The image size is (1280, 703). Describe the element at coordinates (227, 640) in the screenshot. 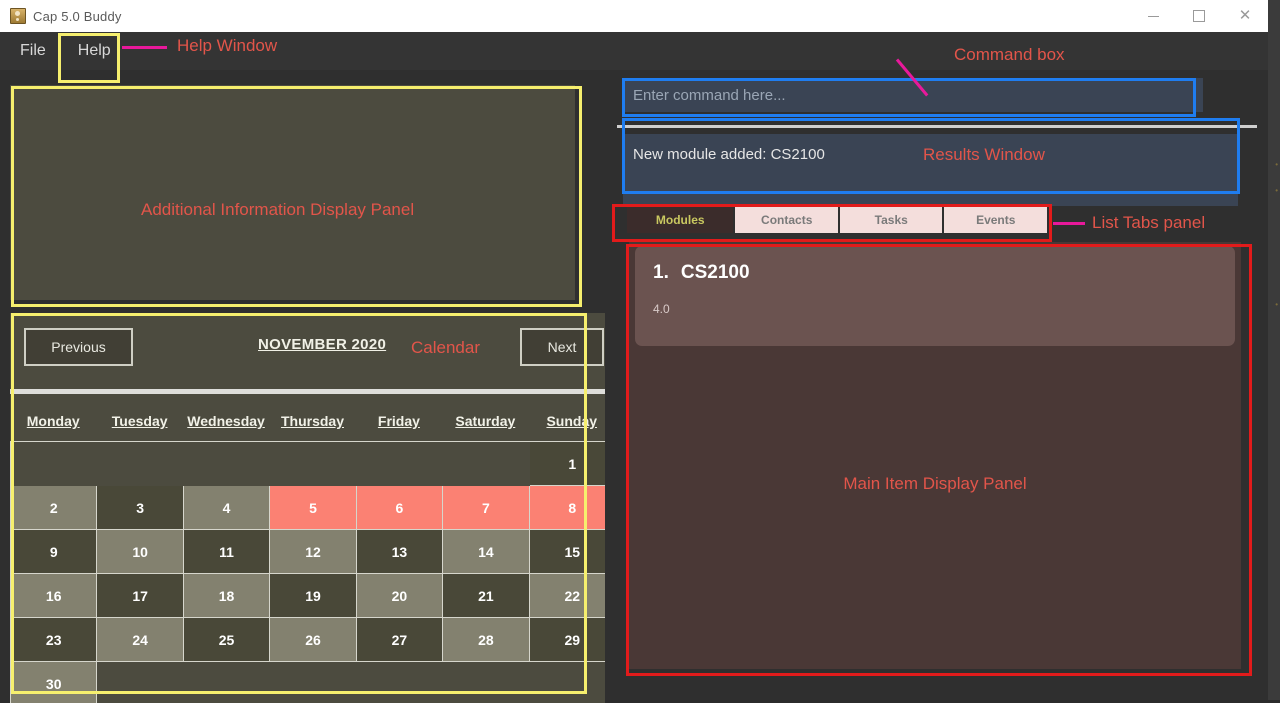

I see `calendar-cell-25: 25` at that location.